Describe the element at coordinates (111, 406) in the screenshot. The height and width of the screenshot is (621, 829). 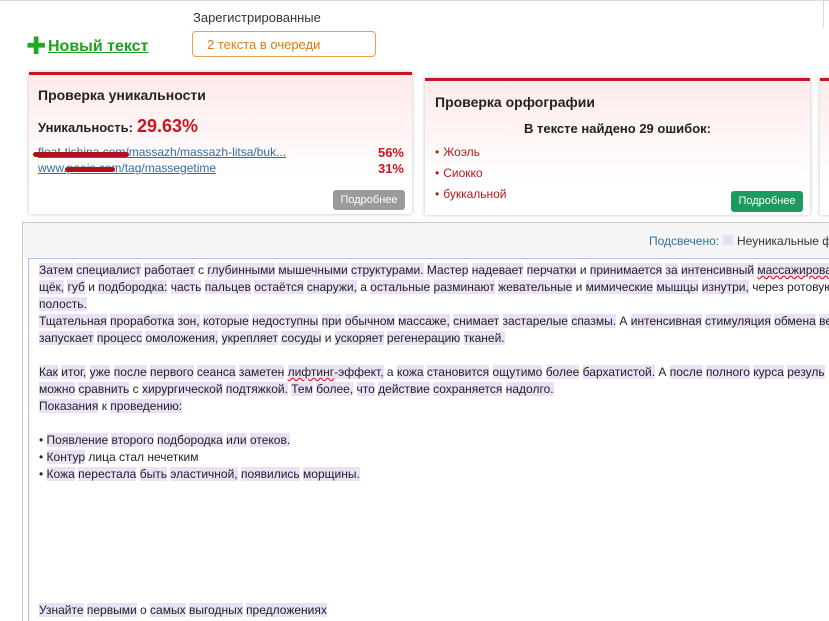
I see `text-line: Показания к проведению:` at that location.